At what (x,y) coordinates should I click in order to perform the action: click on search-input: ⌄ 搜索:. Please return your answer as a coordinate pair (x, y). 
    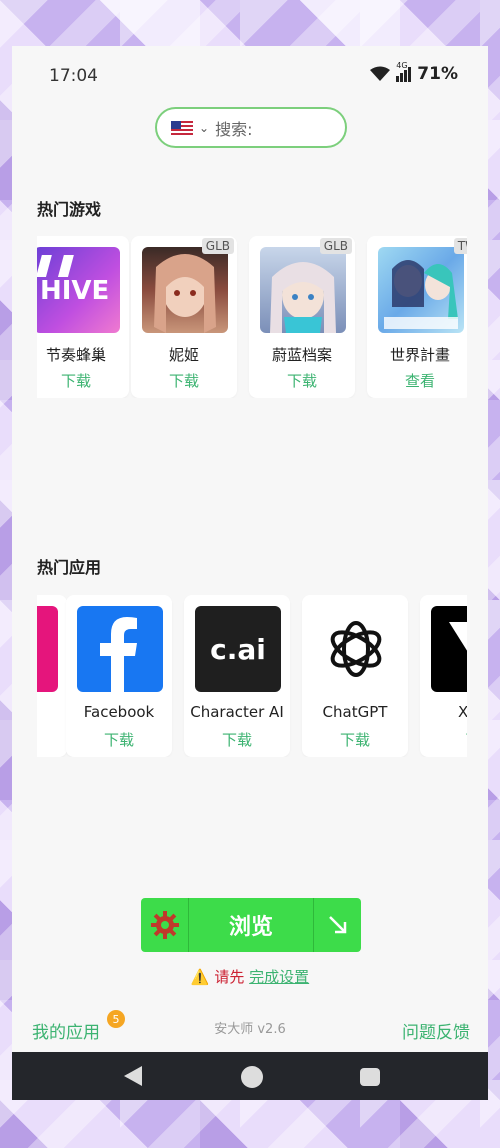
    Looking at the image, I should click on (251, 127).